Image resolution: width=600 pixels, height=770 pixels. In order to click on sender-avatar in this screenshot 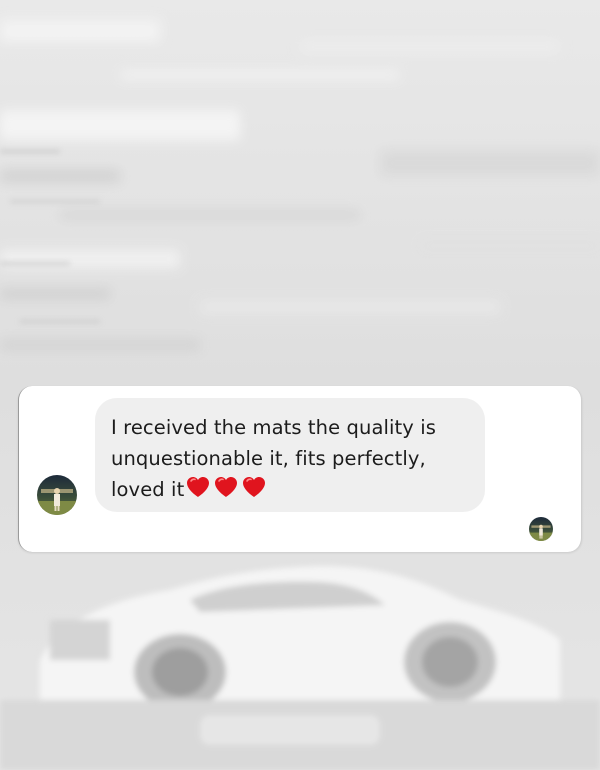, I will do `click(57, 495)`.